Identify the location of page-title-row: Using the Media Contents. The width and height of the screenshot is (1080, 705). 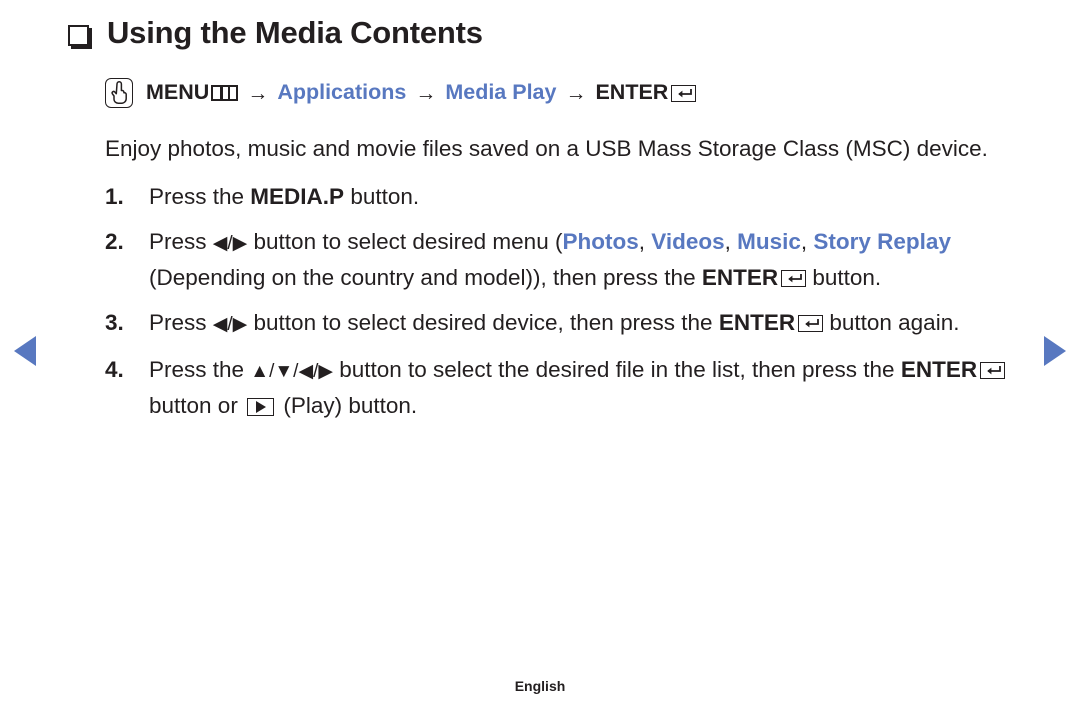
(275, 32).